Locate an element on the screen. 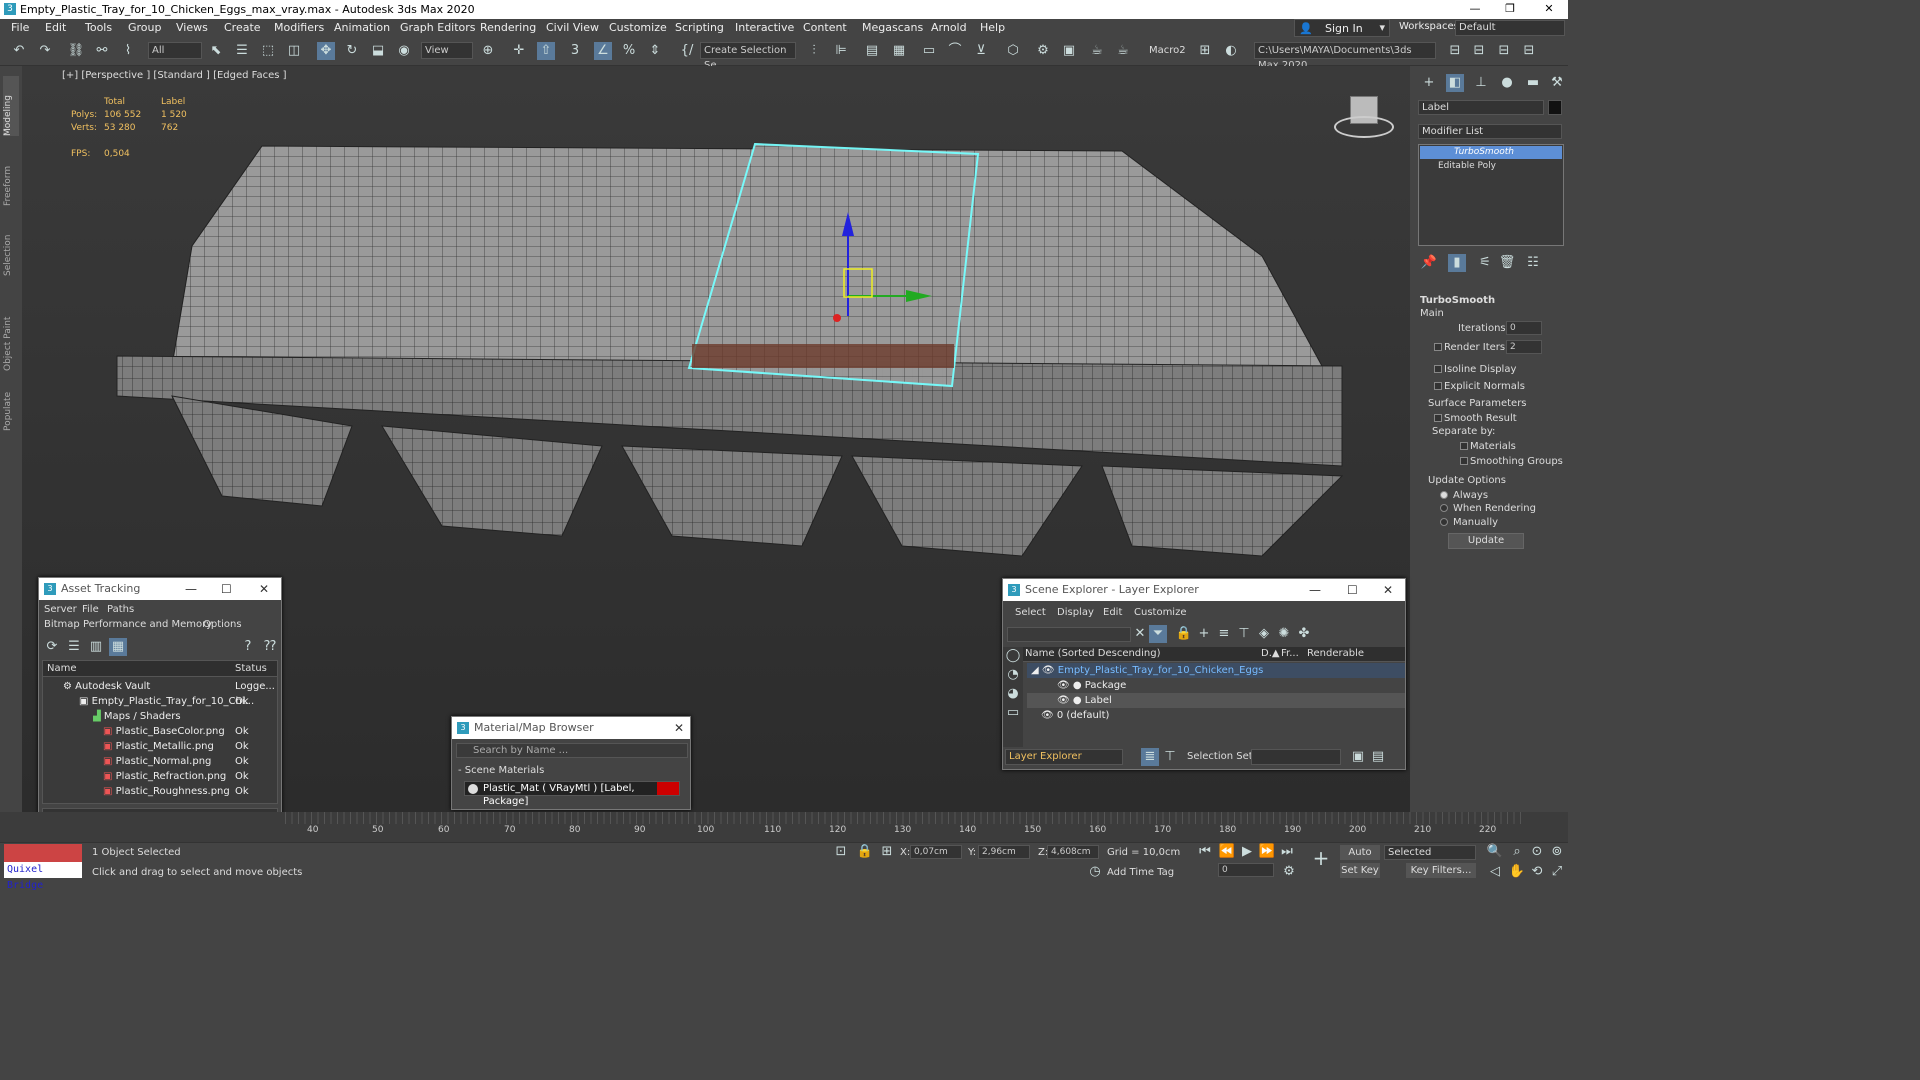  field-of-view-icon: ◁ is located at coordinates (1495, 872).